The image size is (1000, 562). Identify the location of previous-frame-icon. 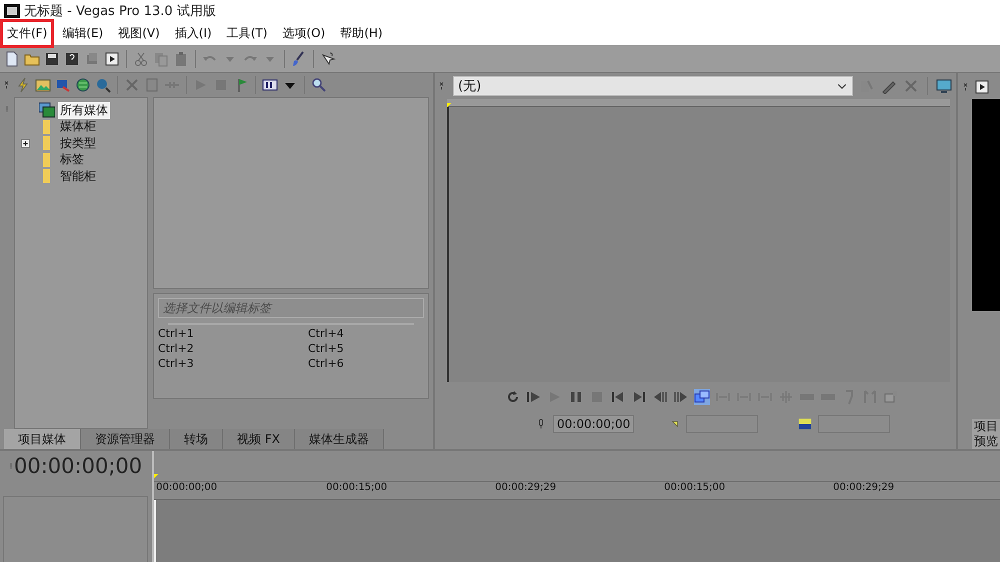
(660, 397).